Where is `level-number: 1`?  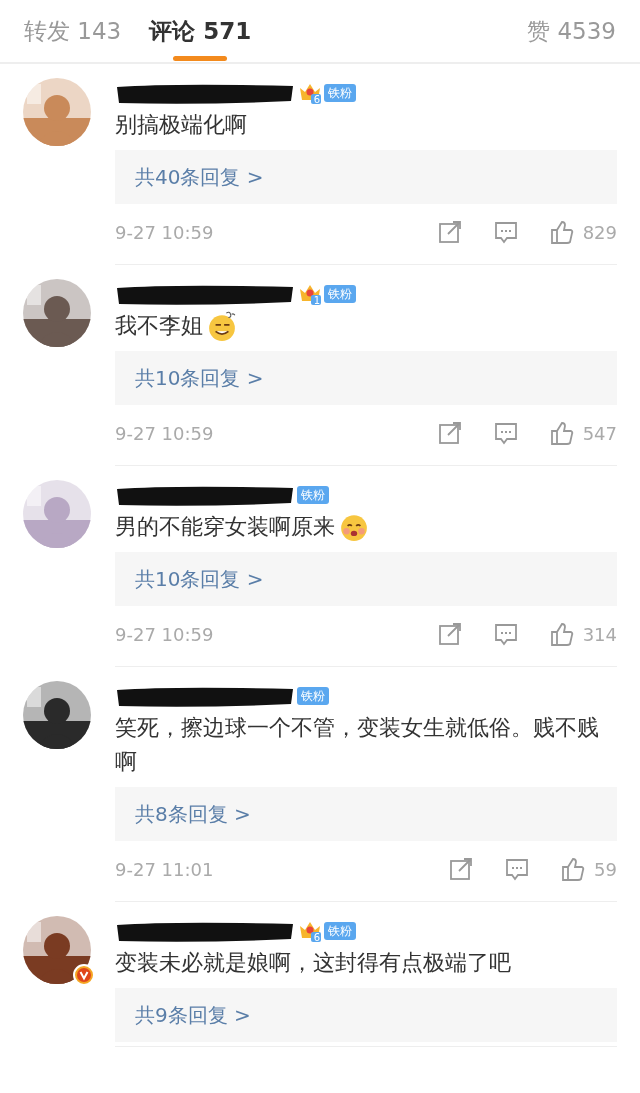 level-number: 1 is located at coordinates (317, 300).